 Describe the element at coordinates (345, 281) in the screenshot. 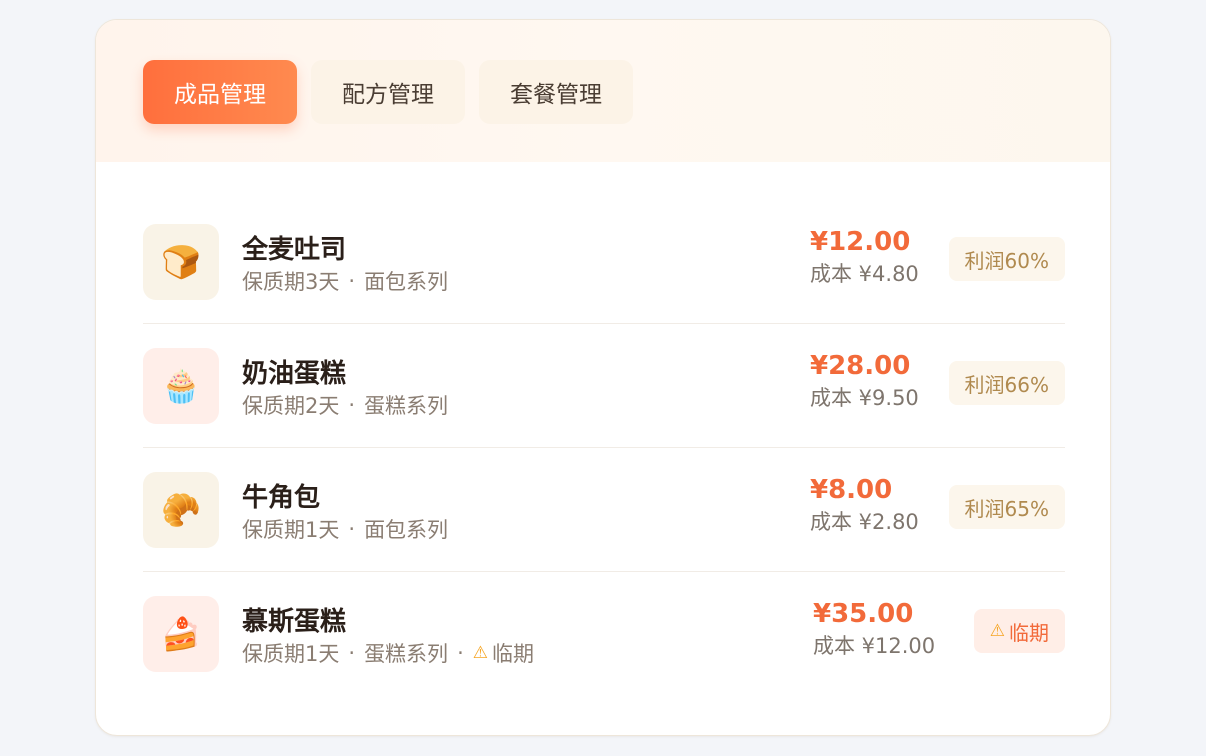

I see `product-meta: 保质期3天 · 面包系列` at that location.